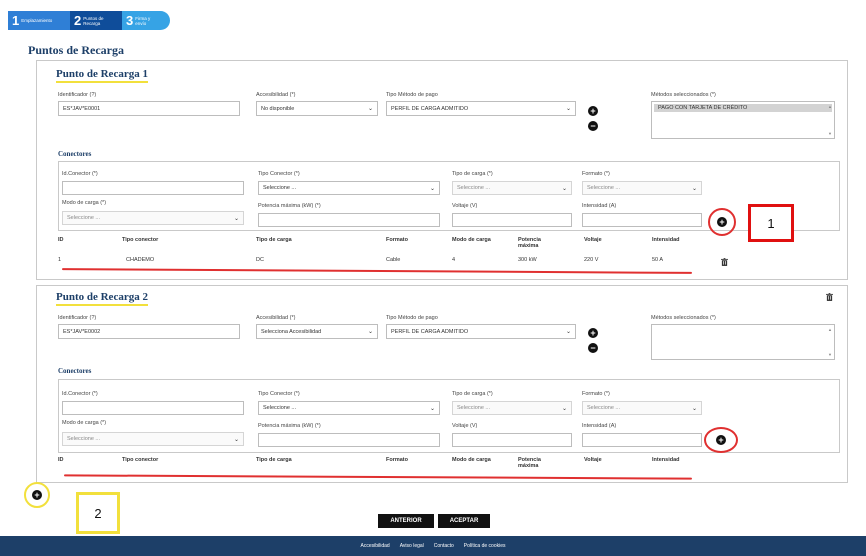 This screenshot has width=866, height=556. What do you see at coordinates (80, 394) in the screenshot?
I see `id-conector-label: Id.Conector (*)` at bounding box center [80, 394].